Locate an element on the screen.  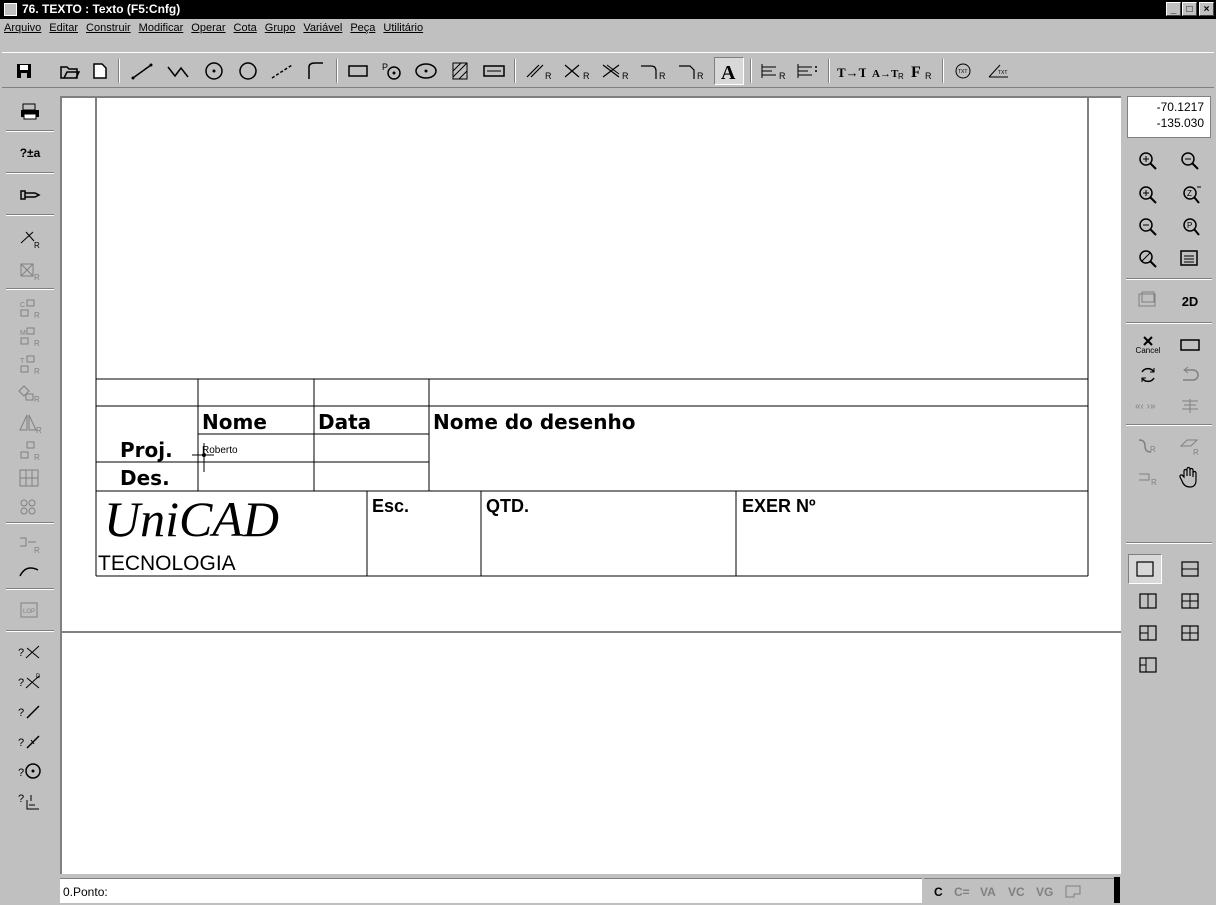
query-segment-icon: ? is located at coordinates (30, 741).